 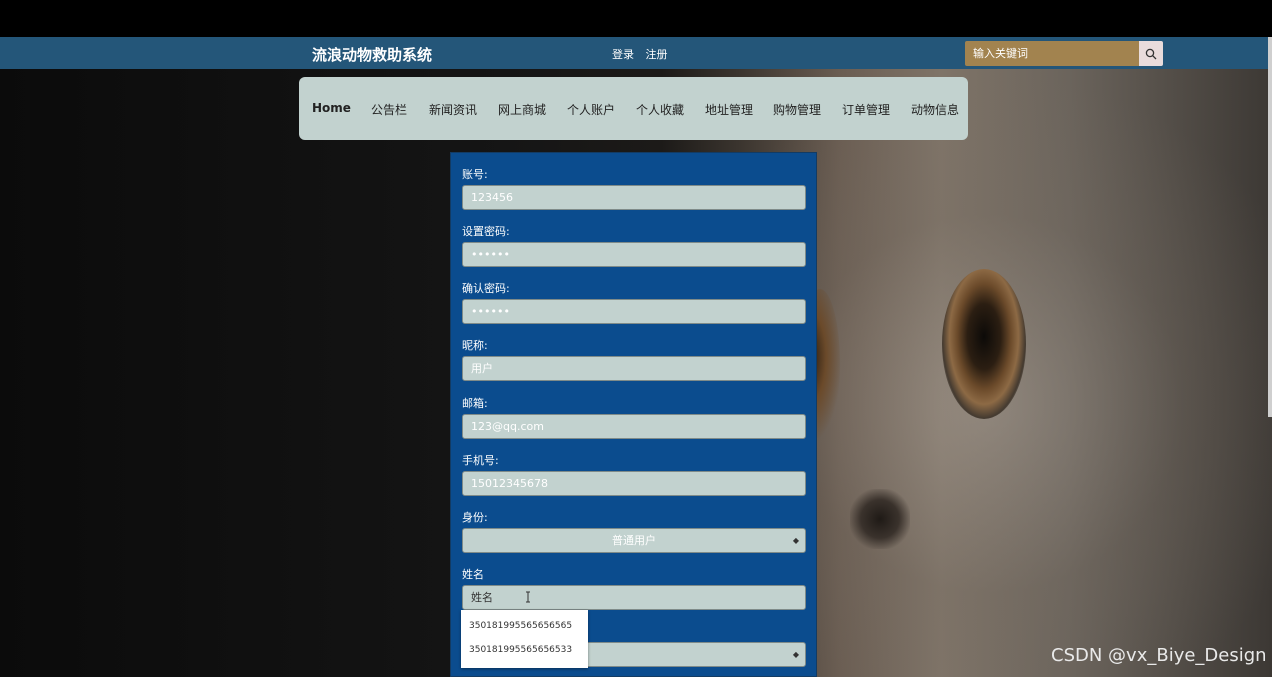 What do you see at coordinates (797, 109) in the screenshot?
I see `nav-item-cart: 购物管理` at bounding box center [797, 109].